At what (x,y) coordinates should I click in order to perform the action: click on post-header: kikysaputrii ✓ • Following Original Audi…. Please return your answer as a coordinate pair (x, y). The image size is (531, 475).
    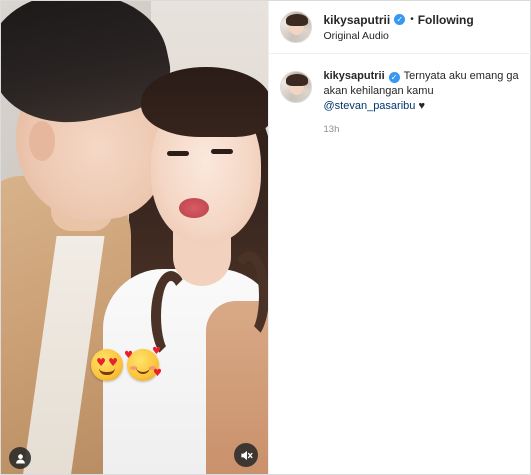
    Looking at the image, I should click on (399, 27).